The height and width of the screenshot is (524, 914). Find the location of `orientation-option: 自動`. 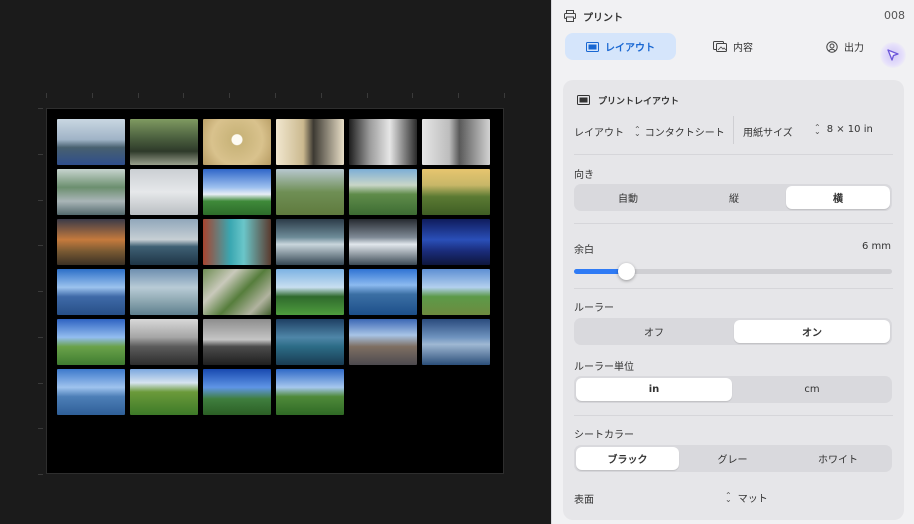

orientation-option: 自動 is located at coordinates (628, 197).